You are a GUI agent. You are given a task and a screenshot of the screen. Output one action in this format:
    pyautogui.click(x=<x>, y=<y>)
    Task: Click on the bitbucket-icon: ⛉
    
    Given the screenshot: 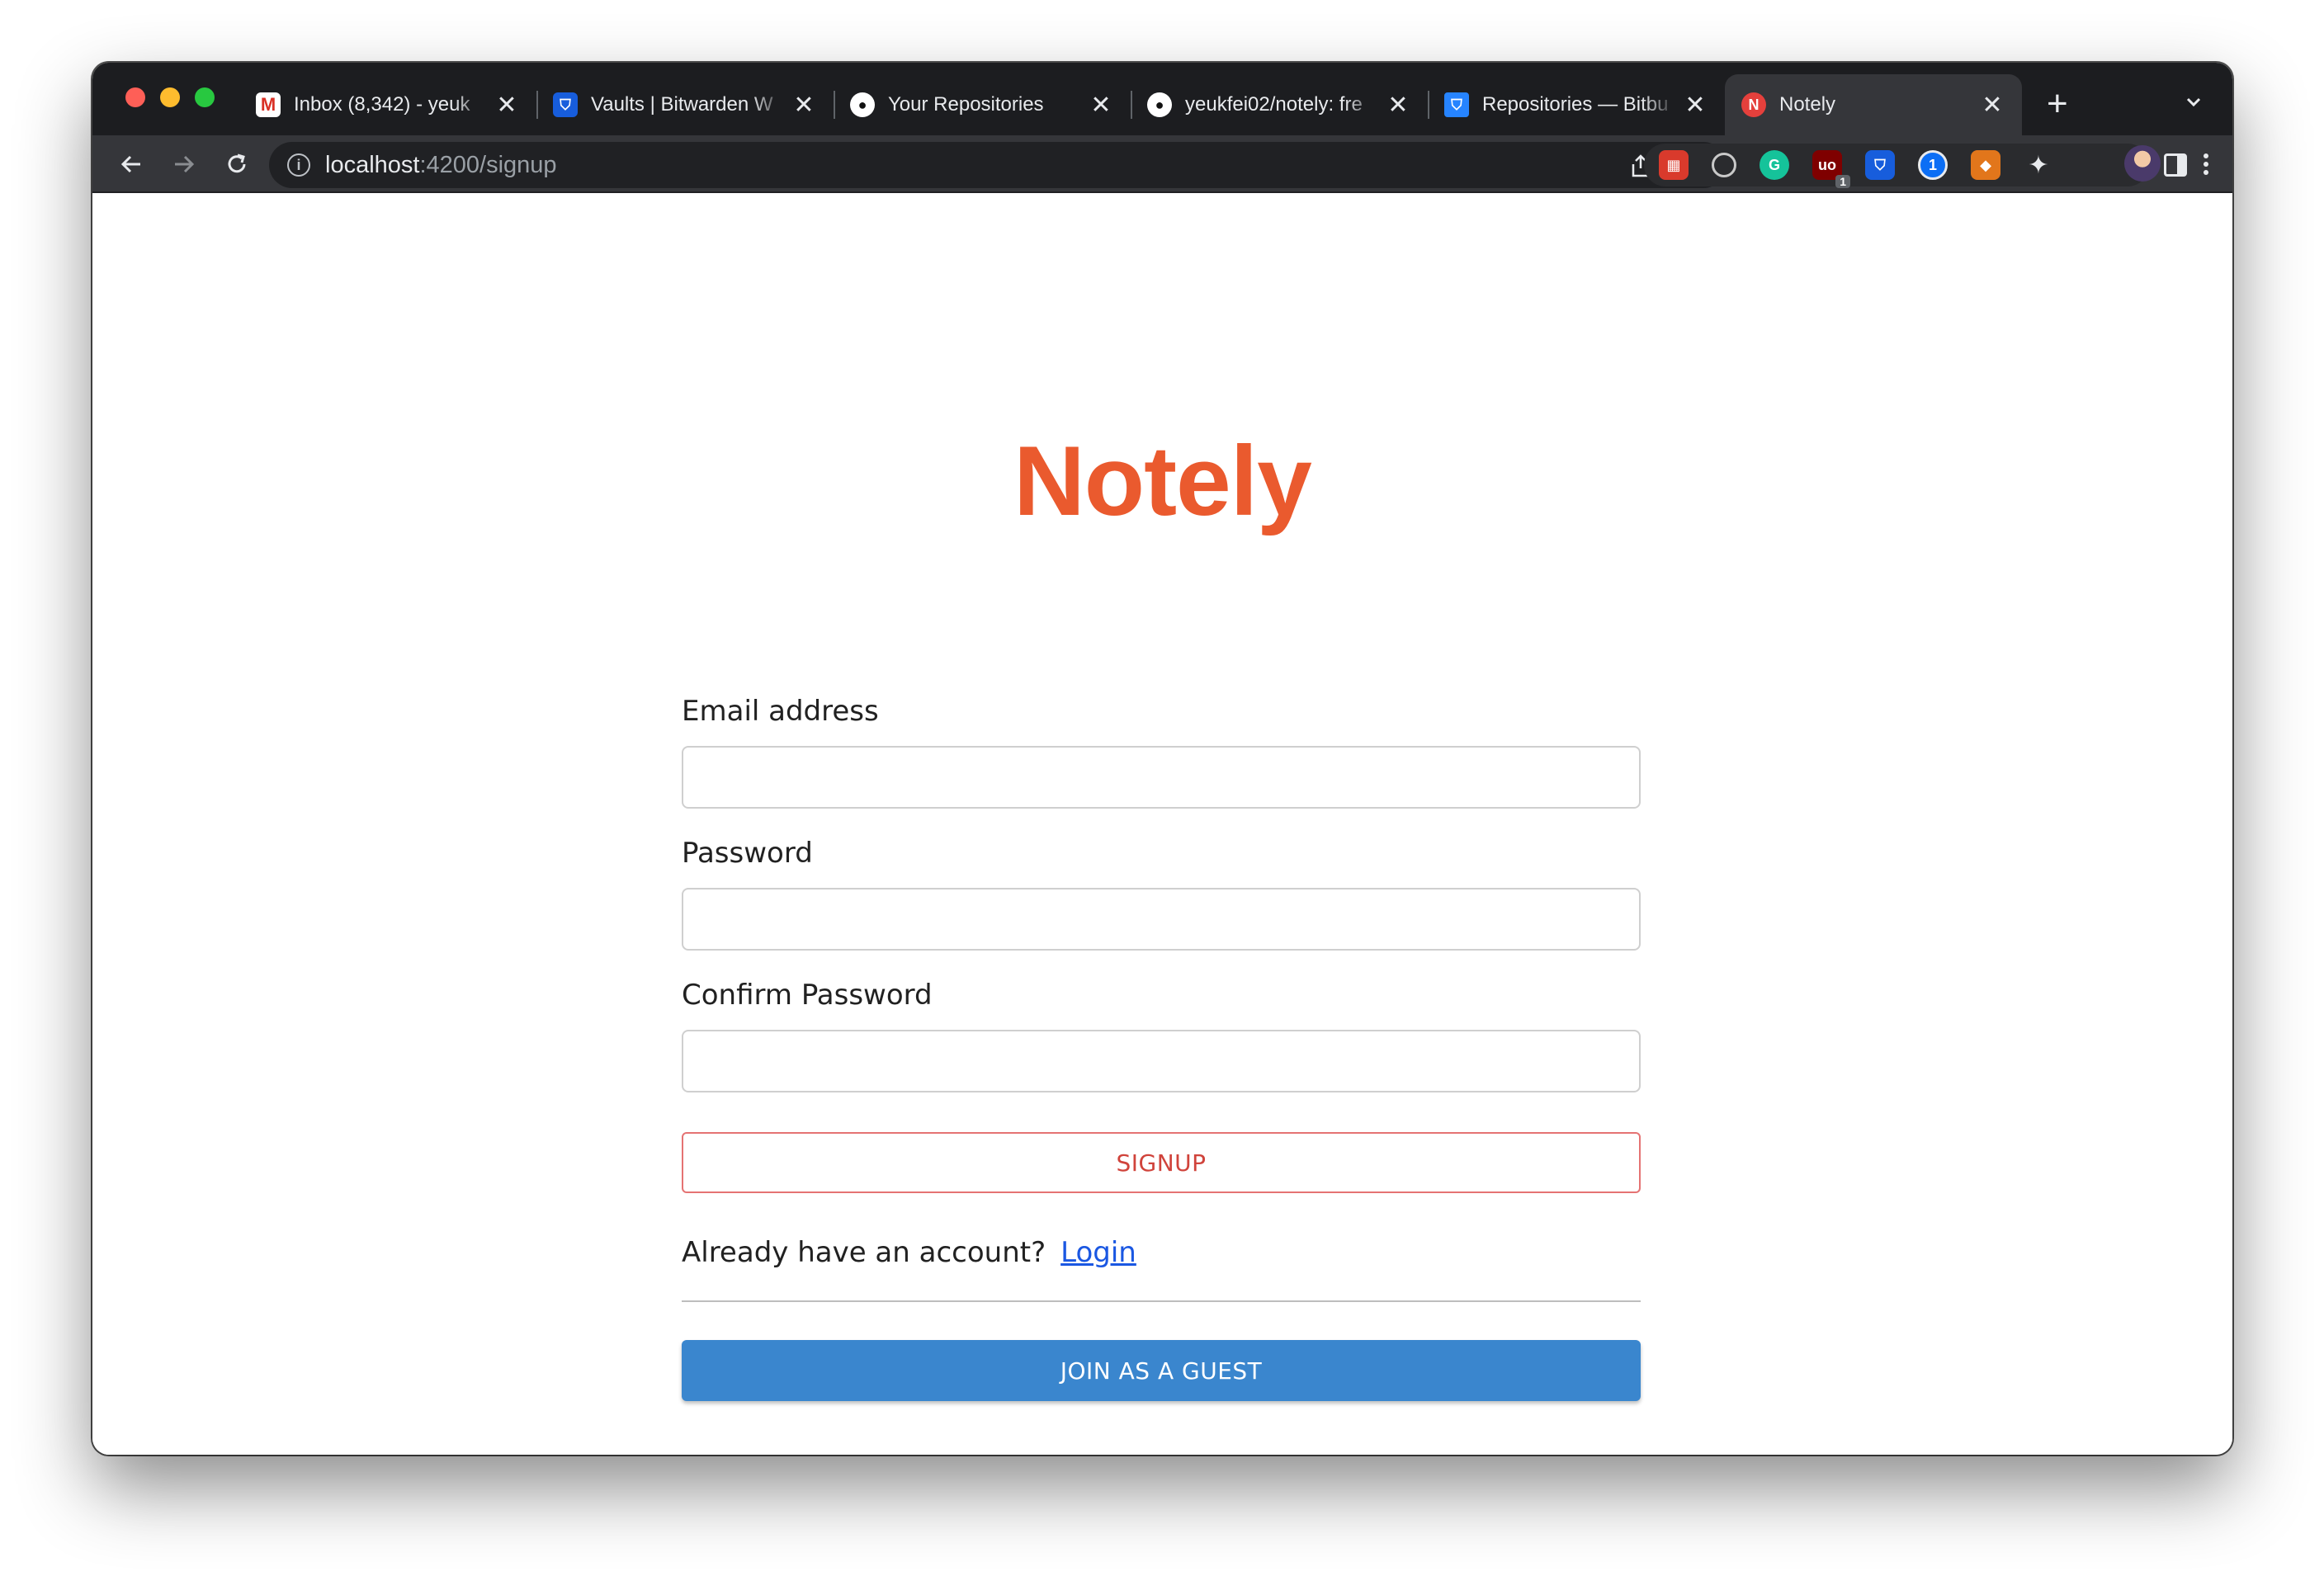 What is the action you would take?
    pyautogui.click(x=1456, y=104)
    